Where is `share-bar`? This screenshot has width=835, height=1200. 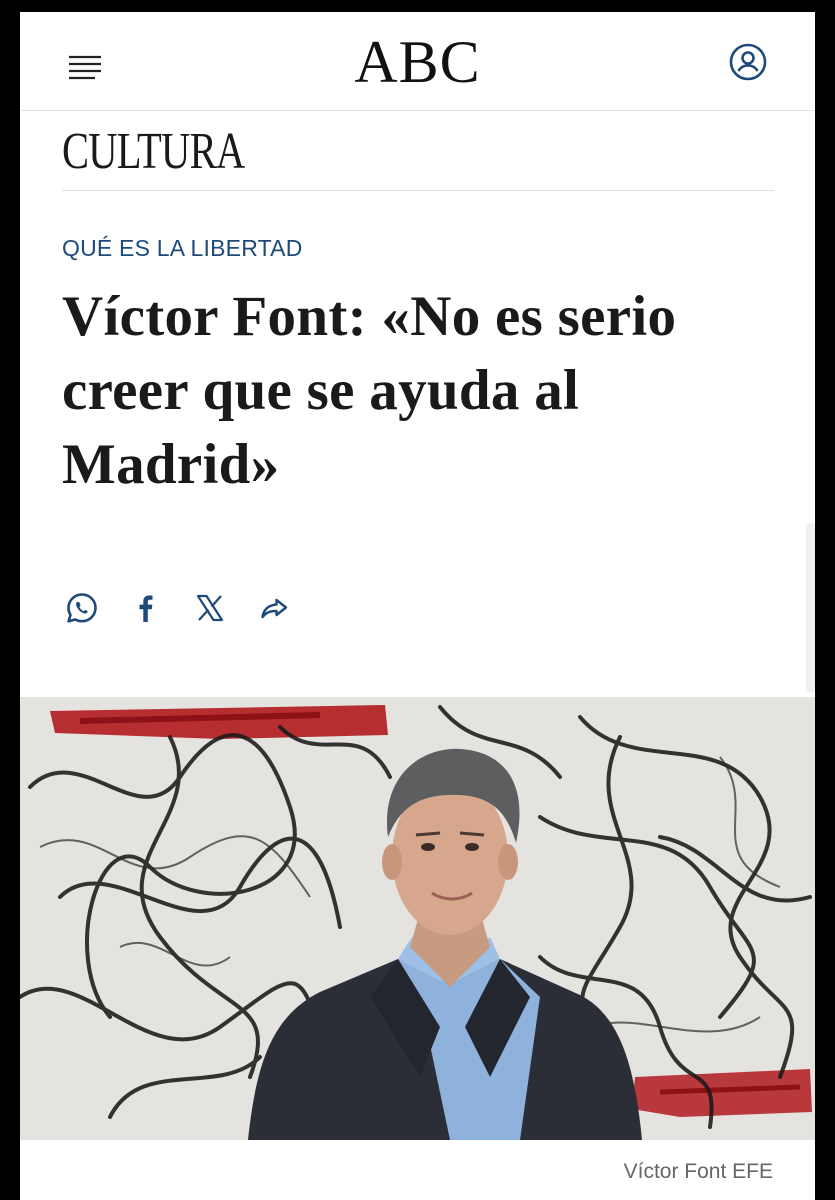 share-bar is located at coordinates (190, 608).